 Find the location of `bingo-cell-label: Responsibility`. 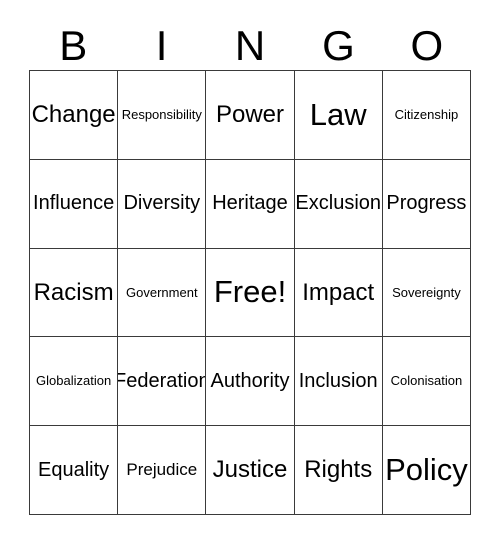

bingo-cell-label: Responsibility is located at coordinates (161, 115).